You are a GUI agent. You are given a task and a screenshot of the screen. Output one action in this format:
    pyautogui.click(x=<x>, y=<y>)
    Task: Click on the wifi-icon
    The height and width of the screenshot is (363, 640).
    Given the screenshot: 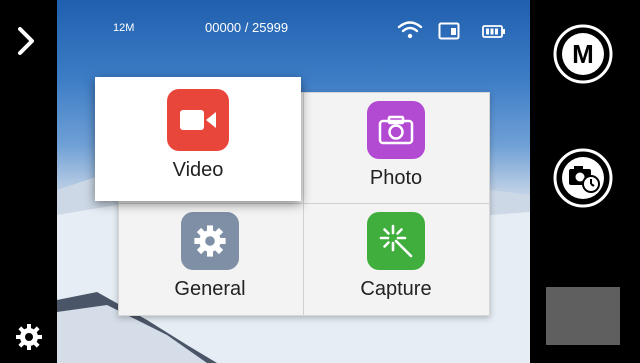 What is the action you would take?
    pyautogui.click(x=410, y=32)
    